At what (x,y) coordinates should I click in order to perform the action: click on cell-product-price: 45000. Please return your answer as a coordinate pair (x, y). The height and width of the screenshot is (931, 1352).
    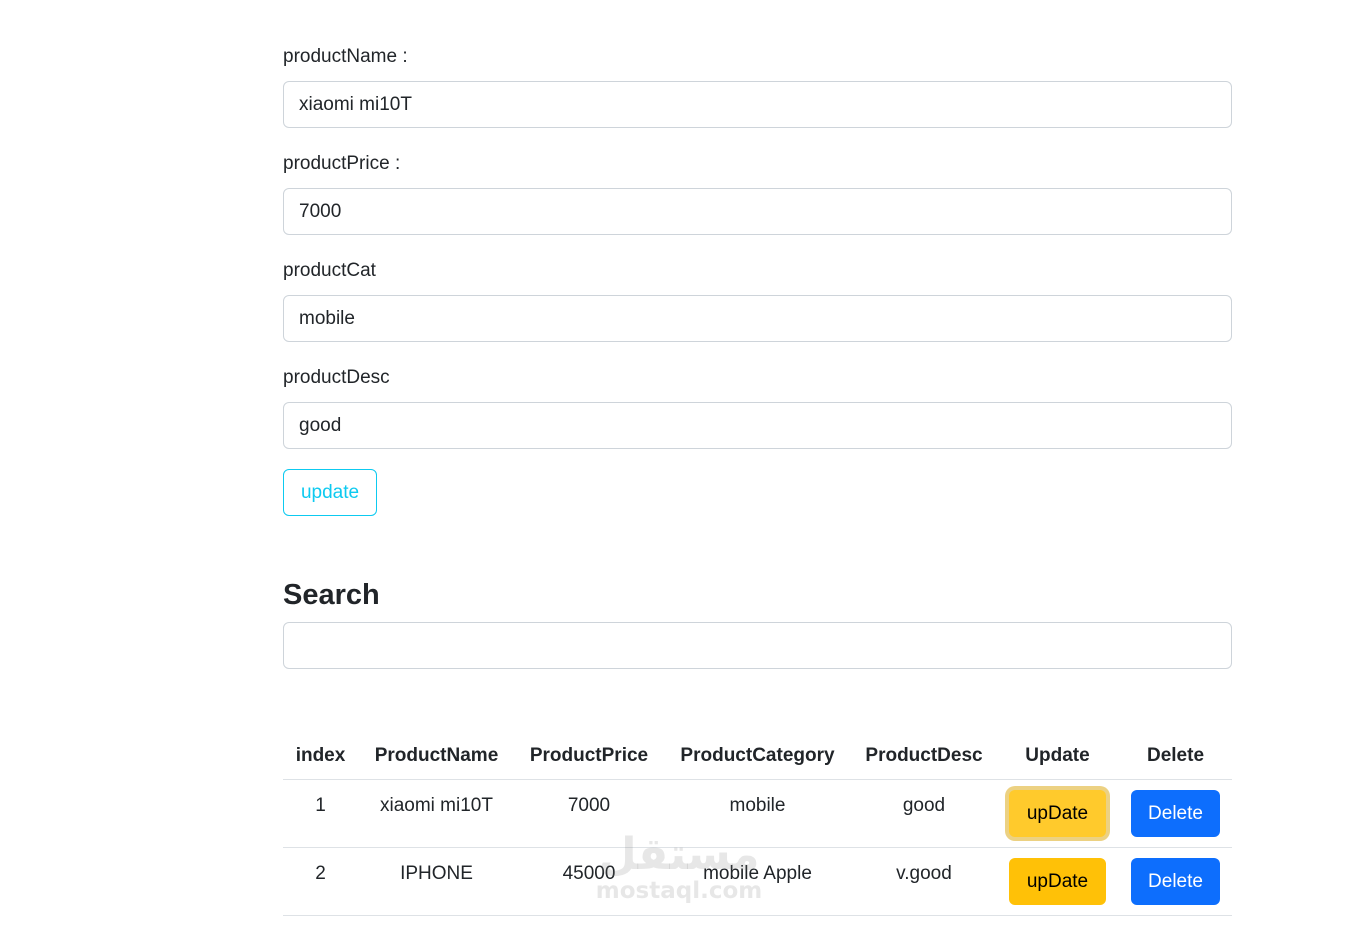
    Looking at the image, I should click on (589, 881).